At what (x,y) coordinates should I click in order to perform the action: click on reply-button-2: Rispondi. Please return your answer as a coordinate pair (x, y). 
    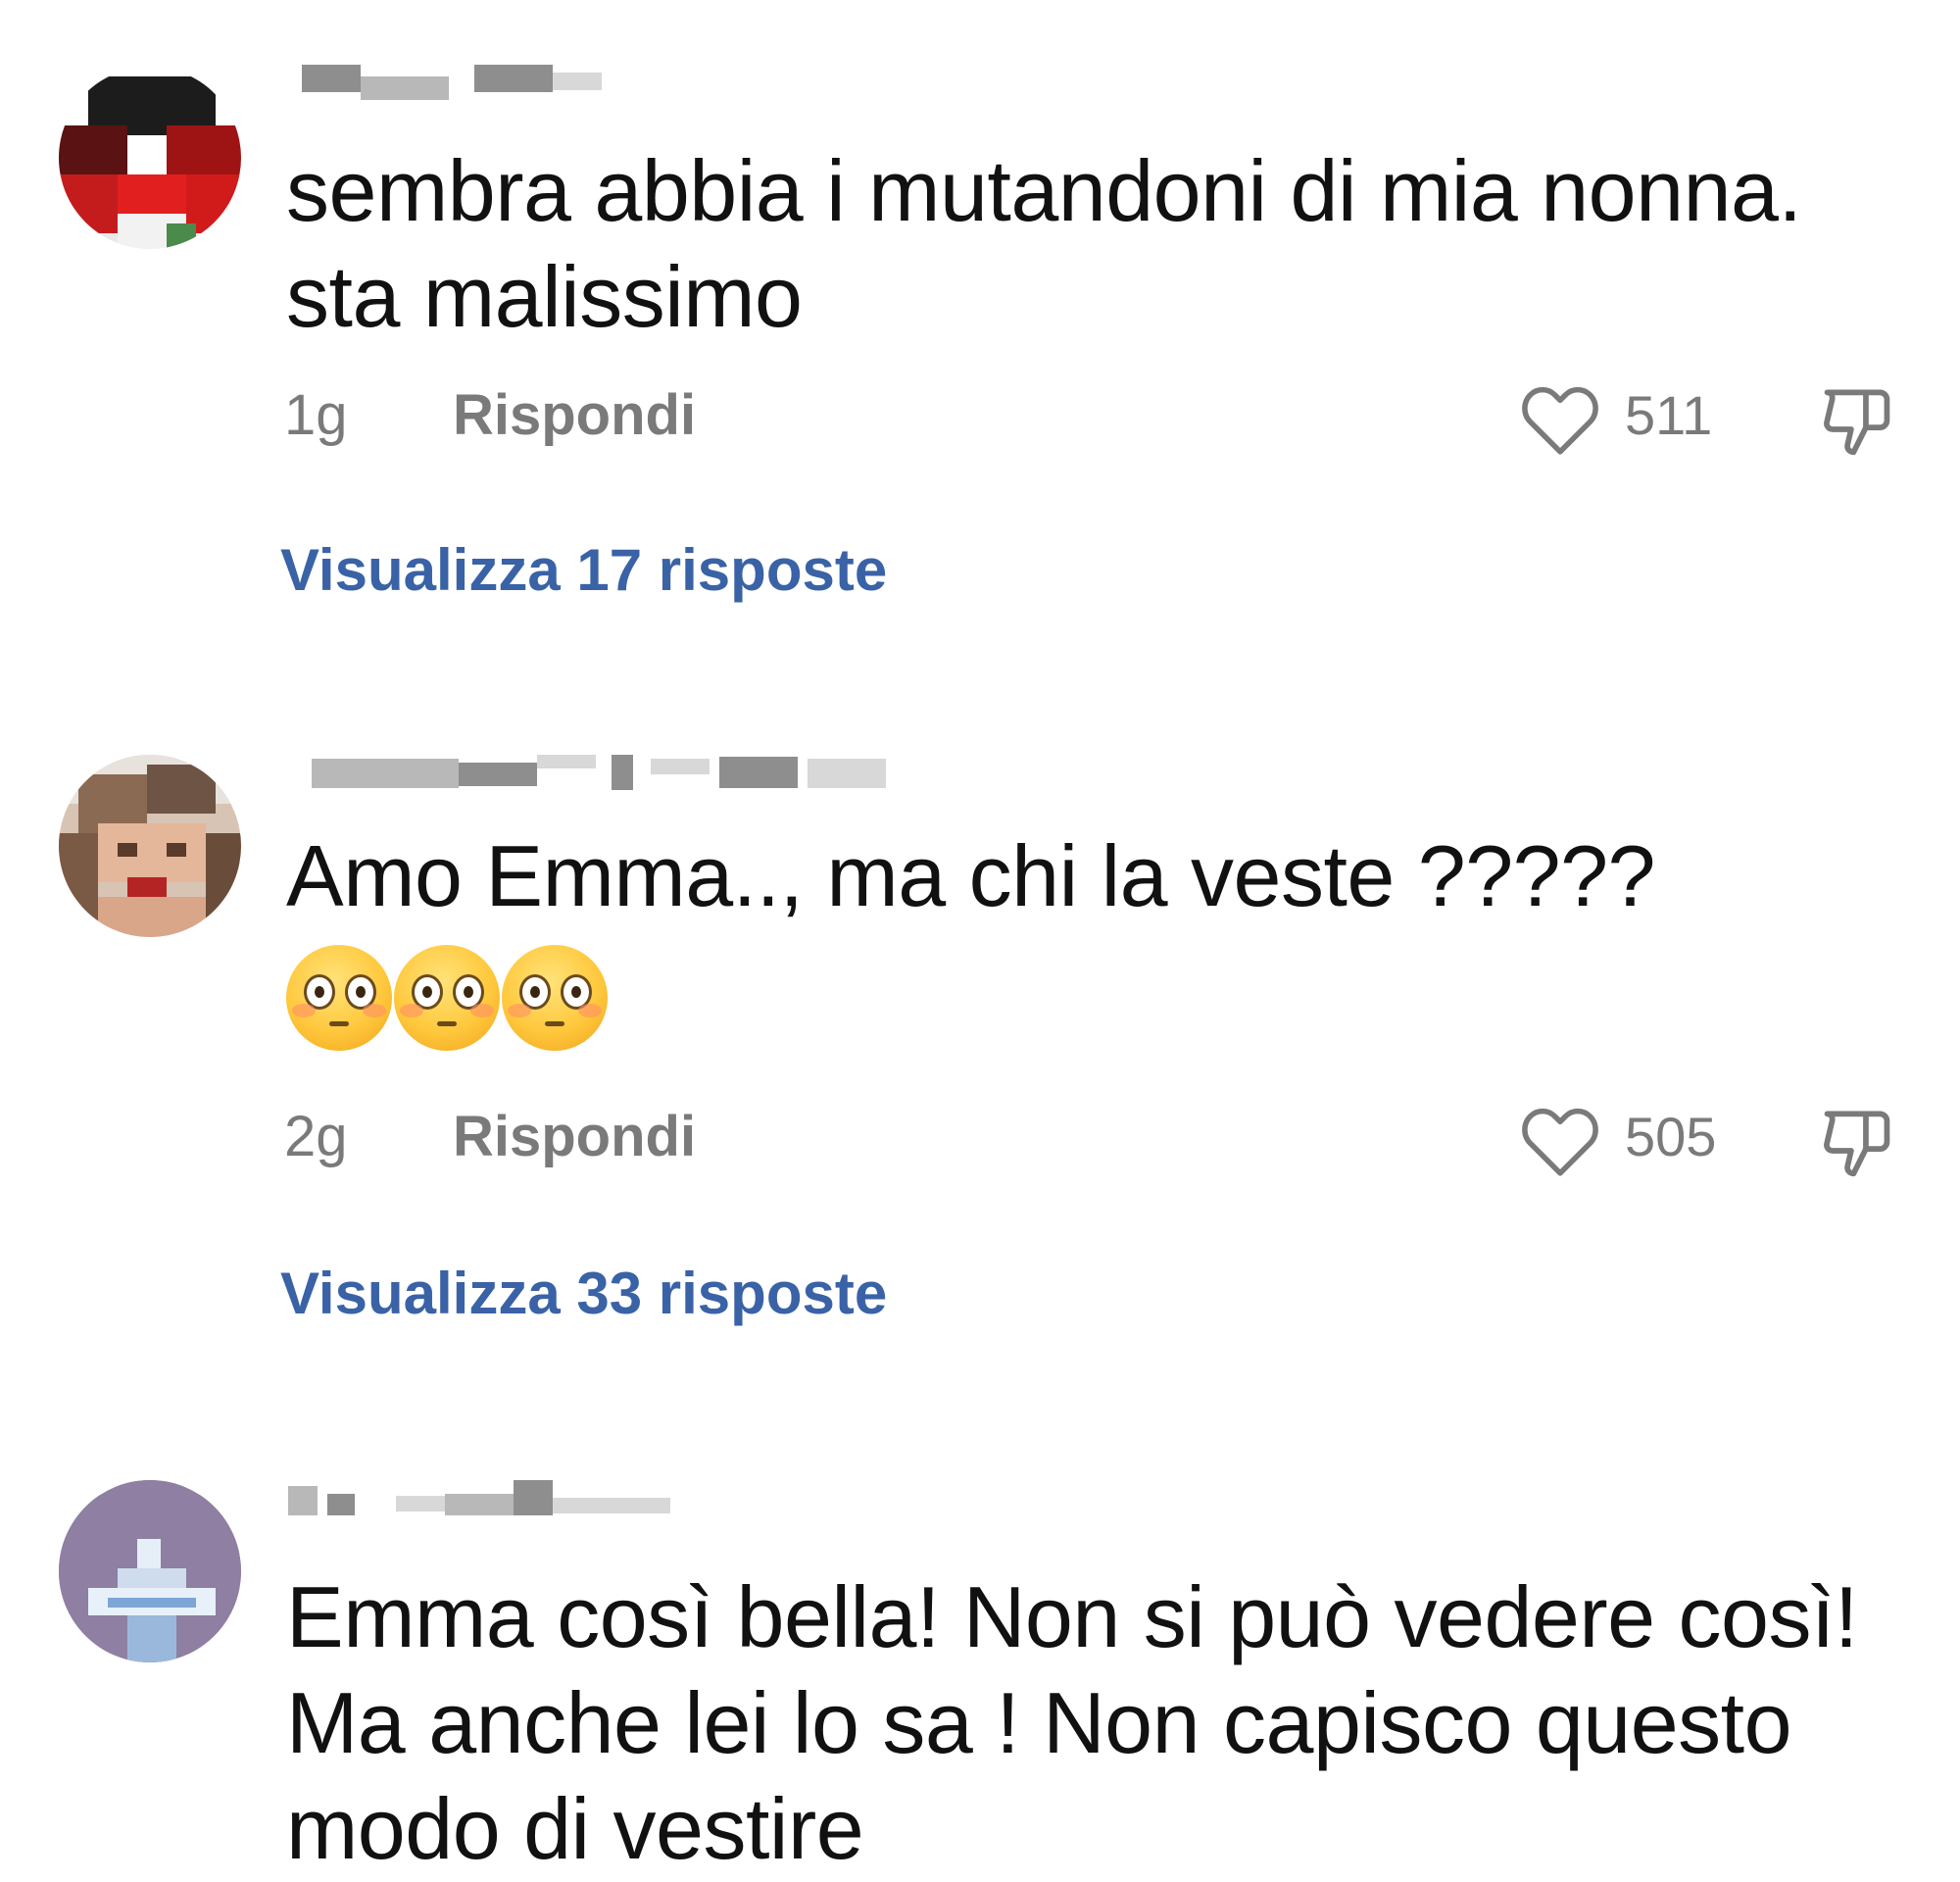
    Looking at the image, I should click on (574, 1137).